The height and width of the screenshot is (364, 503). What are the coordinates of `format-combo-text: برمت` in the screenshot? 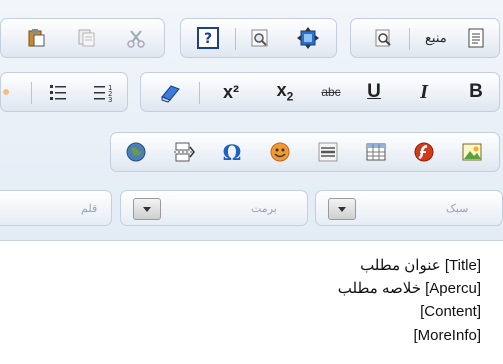 It's located at (264, 209).